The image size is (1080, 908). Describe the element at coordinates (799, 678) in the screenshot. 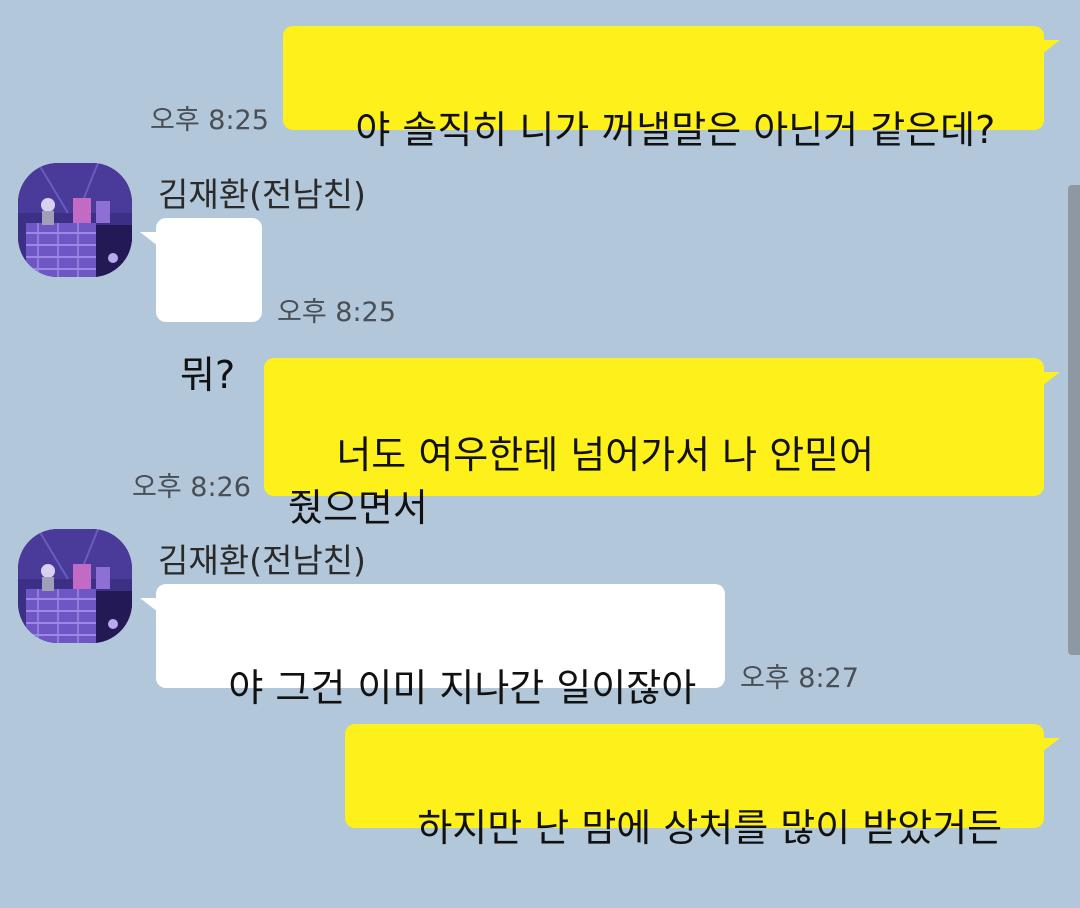

I see `message-time: 오후 8:27` at that location.